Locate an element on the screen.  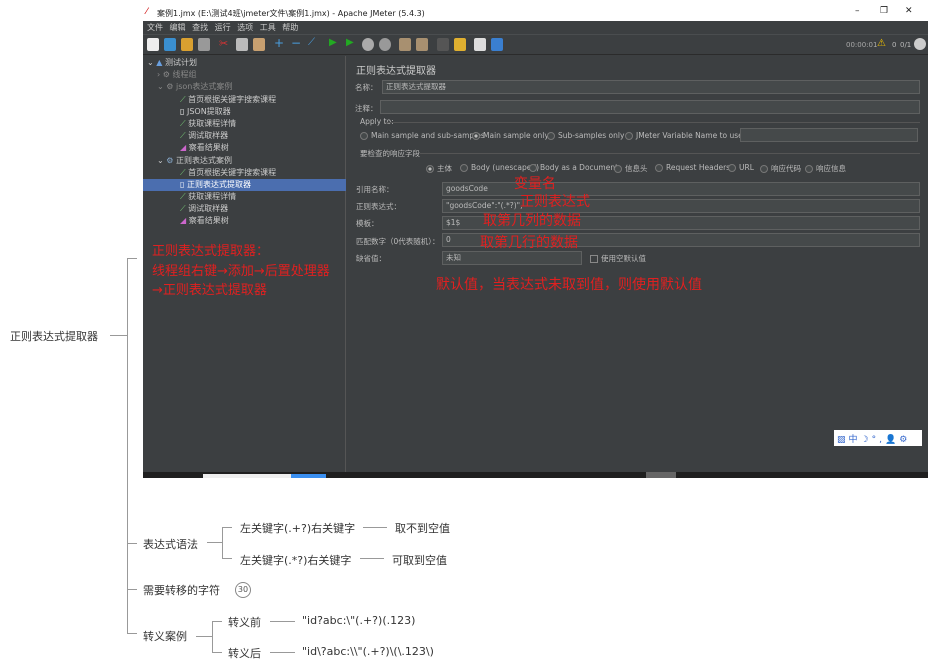
radio-main-only: Main sample only is located at coordinates (510, 135).